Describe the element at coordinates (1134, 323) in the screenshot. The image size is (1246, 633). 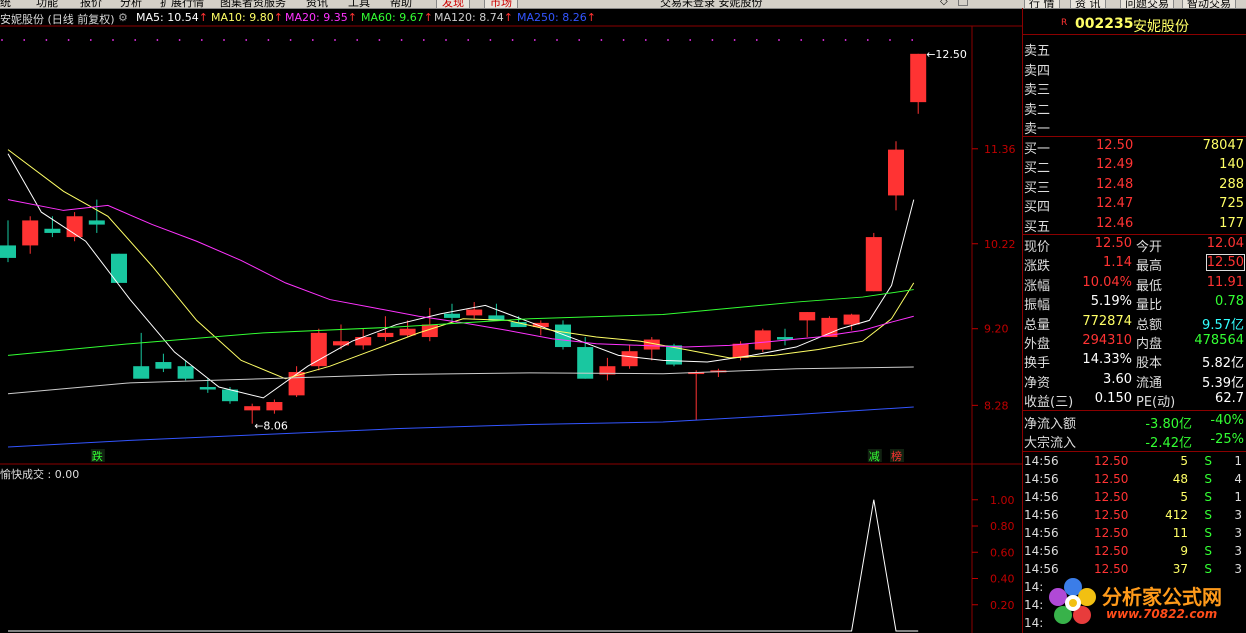
I see `stat-row: 总量 772874 总额 9.57亿` at that location.